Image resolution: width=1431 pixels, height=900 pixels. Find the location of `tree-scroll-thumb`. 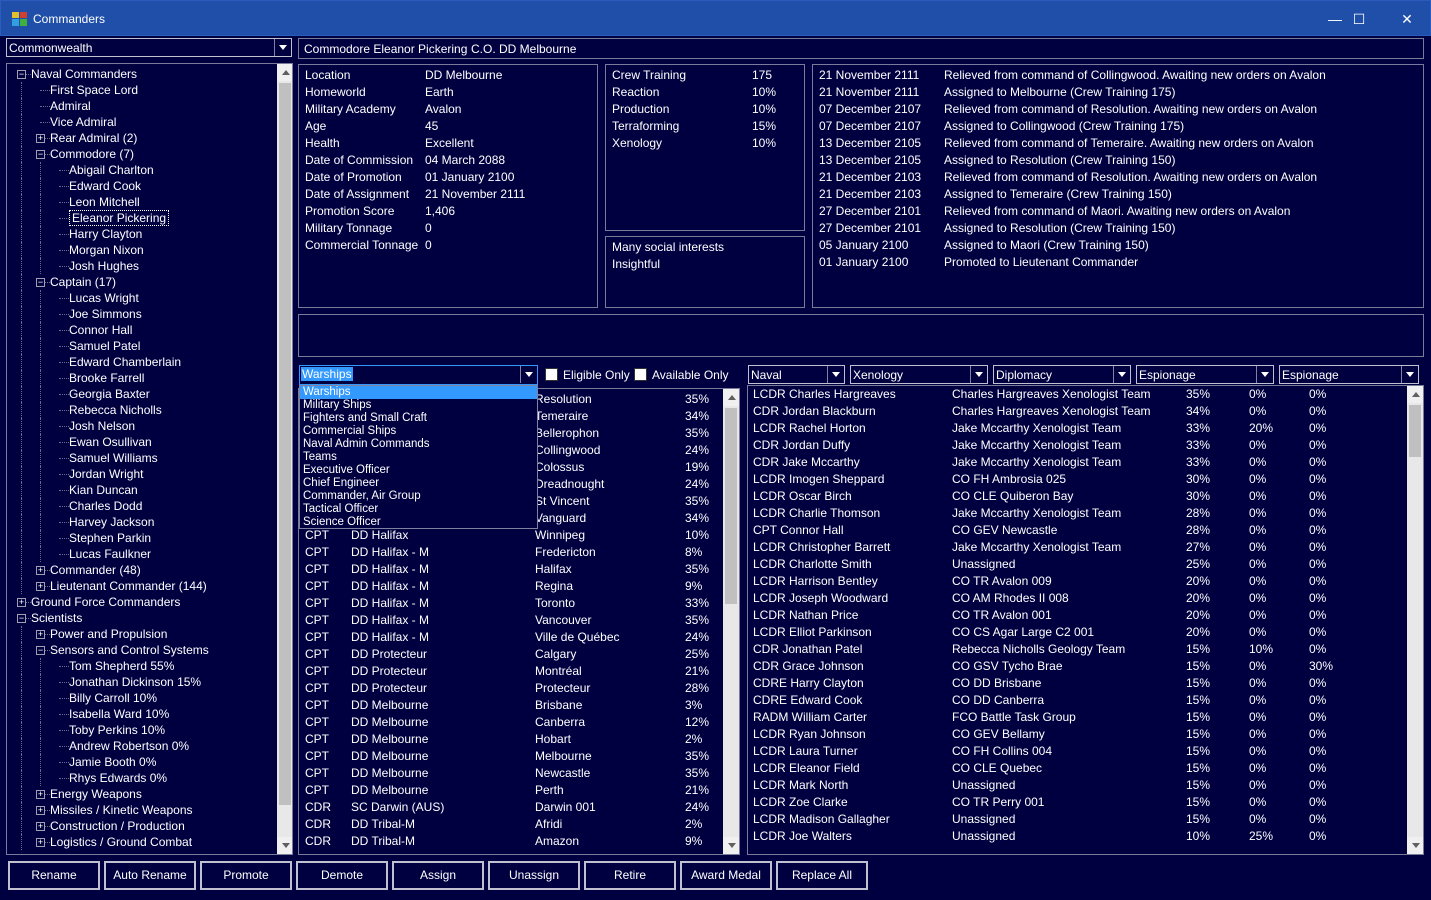

tree-scroll-thumb is located at coordinates (285, 444).